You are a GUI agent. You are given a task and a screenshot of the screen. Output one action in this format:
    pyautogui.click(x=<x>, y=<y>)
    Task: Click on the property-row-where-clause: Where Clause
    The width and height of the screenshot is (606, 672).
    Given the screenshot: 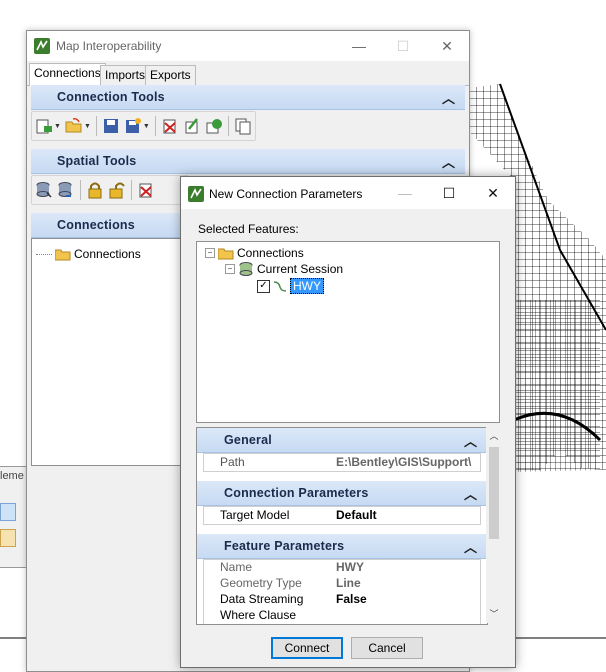 What is the action you would take?
    pyautogui.click(x=342, y=616)
    